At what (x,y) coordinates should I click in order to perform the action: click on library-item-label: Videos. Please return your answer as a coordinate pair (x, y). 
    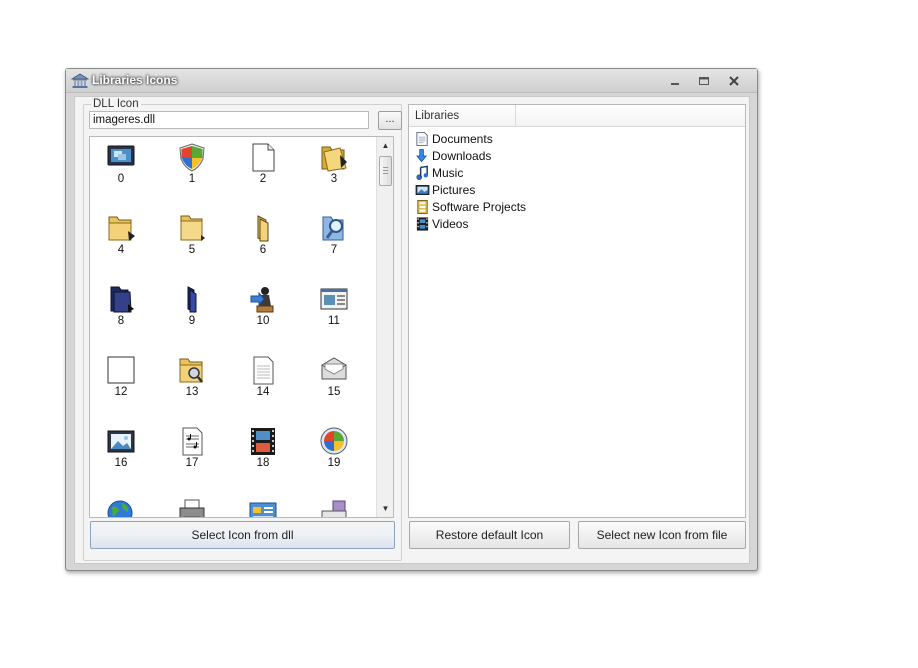
    Looking at the image, I should click on (450, 224).